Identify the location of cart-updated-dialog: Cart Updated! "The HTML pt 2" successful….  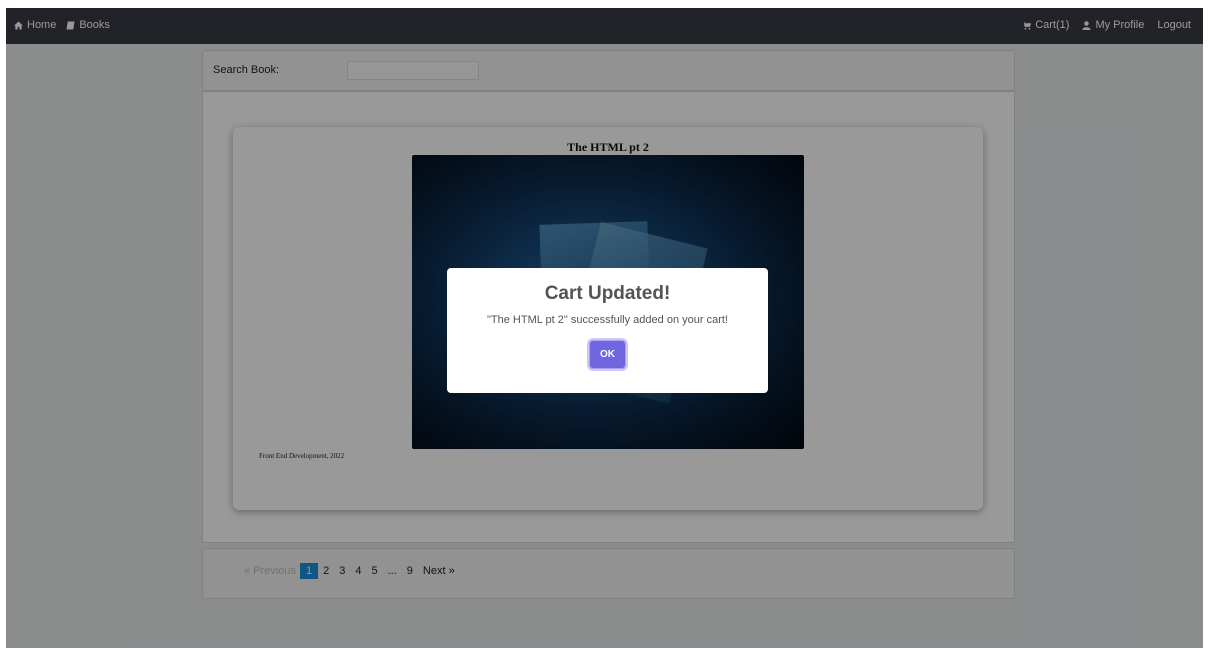
(607, 330).